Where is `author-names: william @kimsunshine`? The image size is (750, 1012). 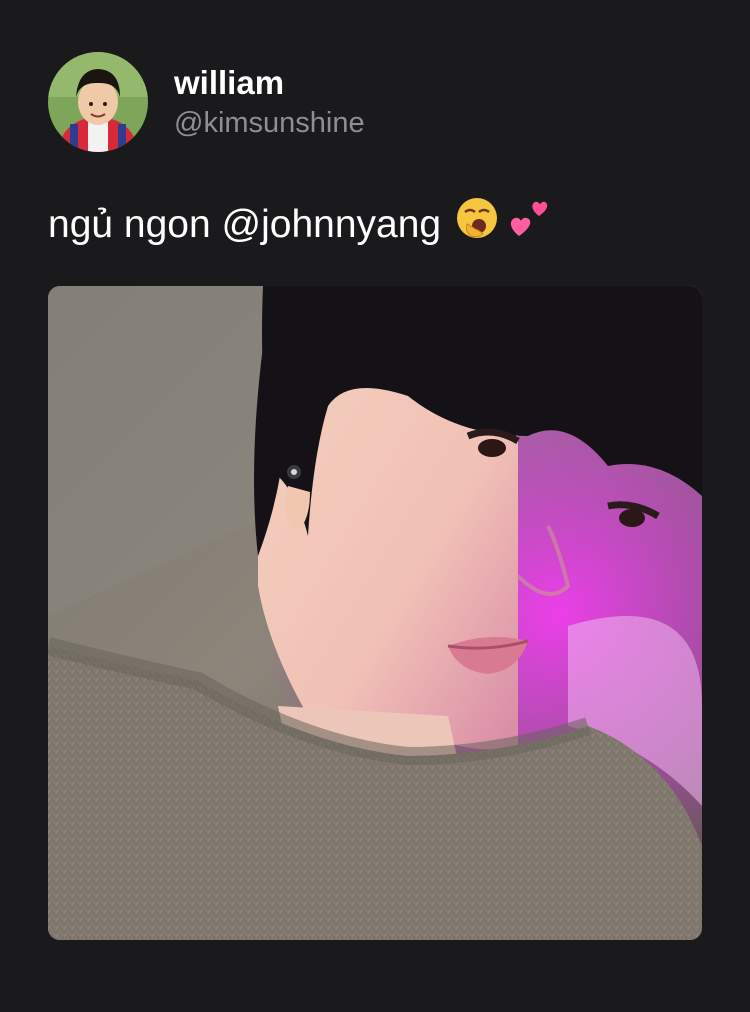 author-names: william @kimsunshine is located at coordinates (269, 102).